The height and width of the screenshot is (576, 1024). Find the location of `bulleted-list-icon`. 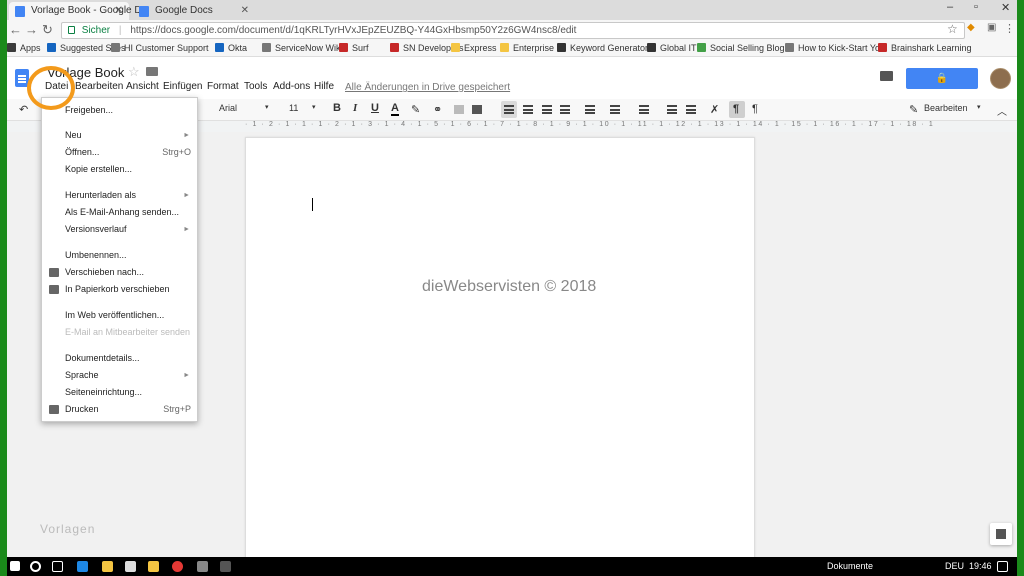

bulleted-list-icon is located at coordinates (644, 109).